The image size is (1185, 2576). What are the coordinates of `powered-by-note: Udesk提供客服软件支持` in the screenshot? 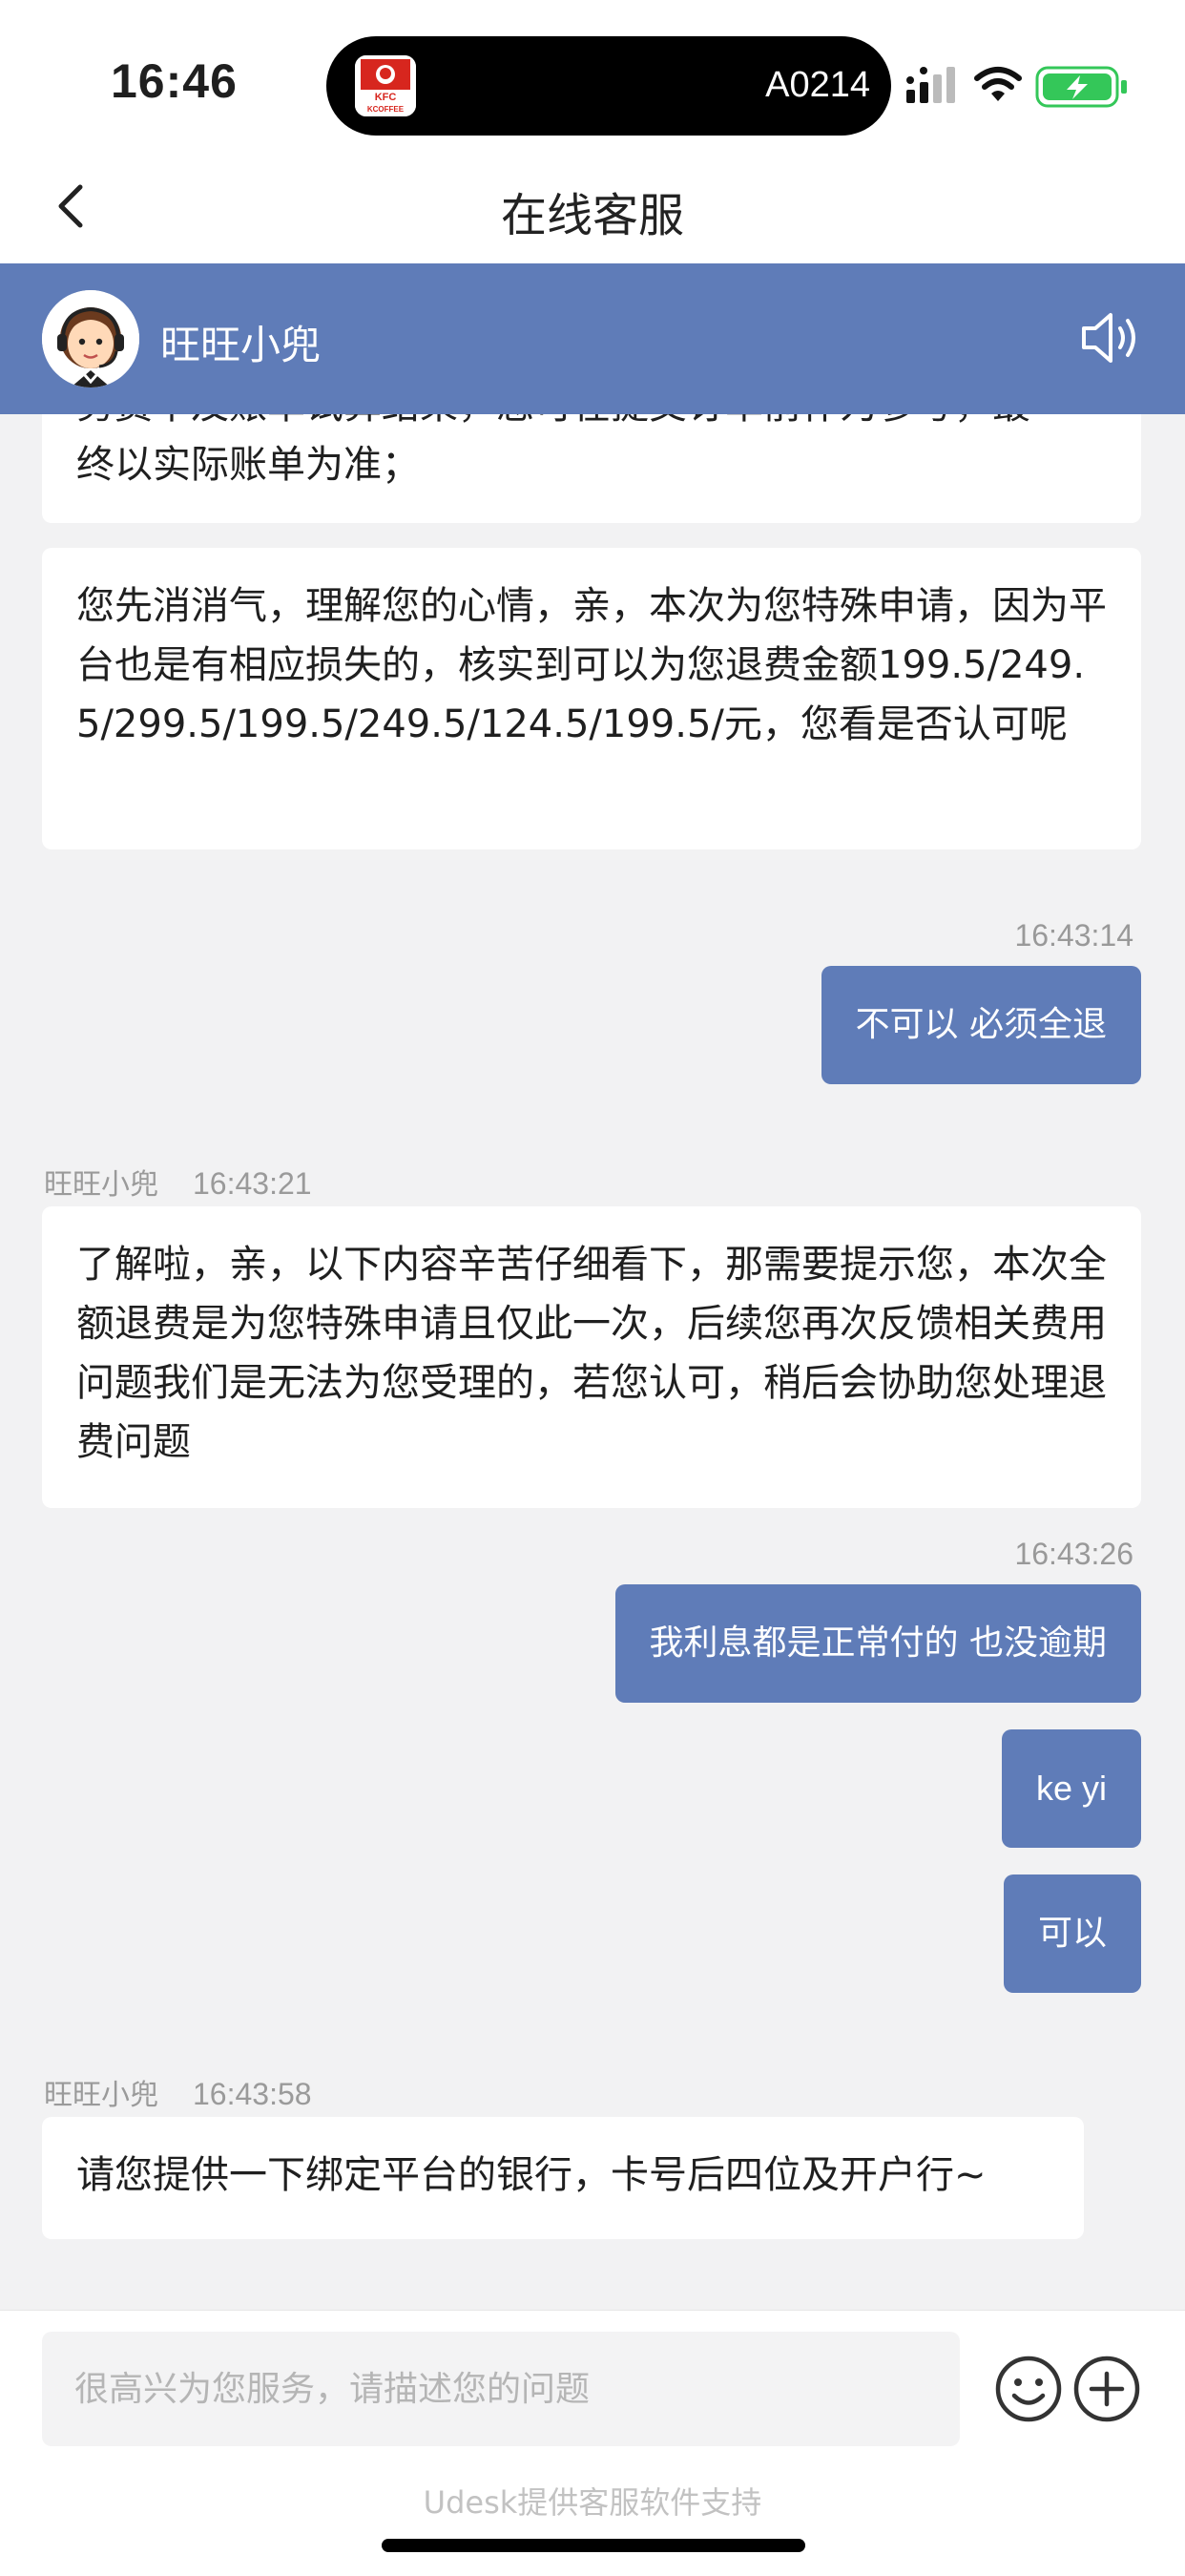 It's located at (592, 2502).